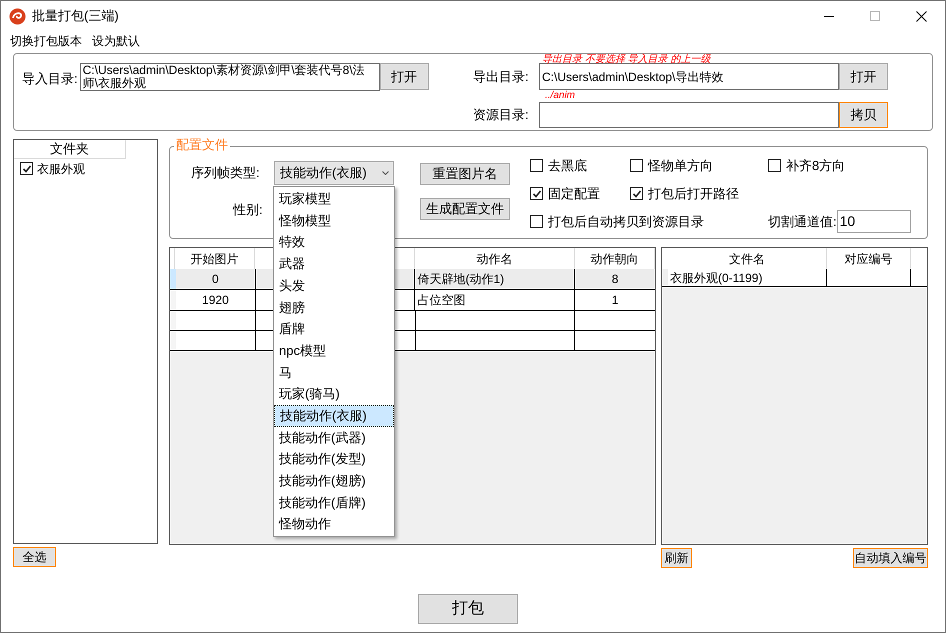 This screenshot has height=633, width=946. Describe the element at coordinates (334, 481) in the screenshot. I see `dropdown-option: 技能动作(翅膀)` at that location.